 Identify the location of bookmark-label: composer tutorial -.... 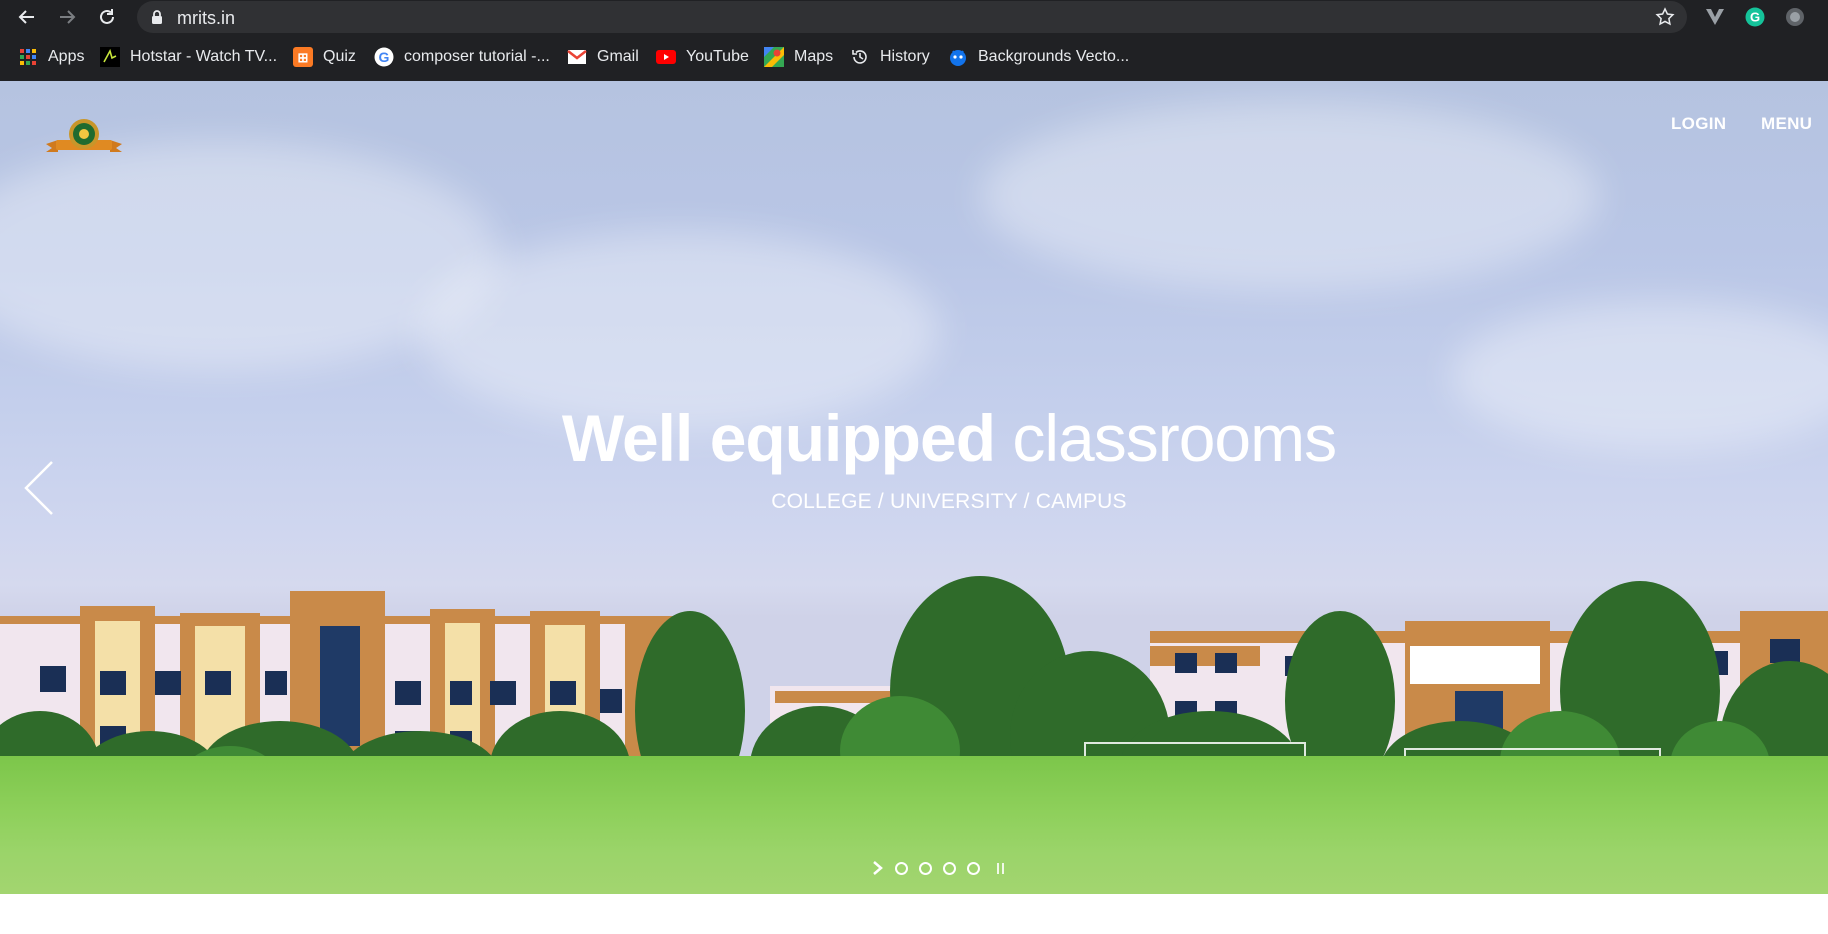
(477, 56).